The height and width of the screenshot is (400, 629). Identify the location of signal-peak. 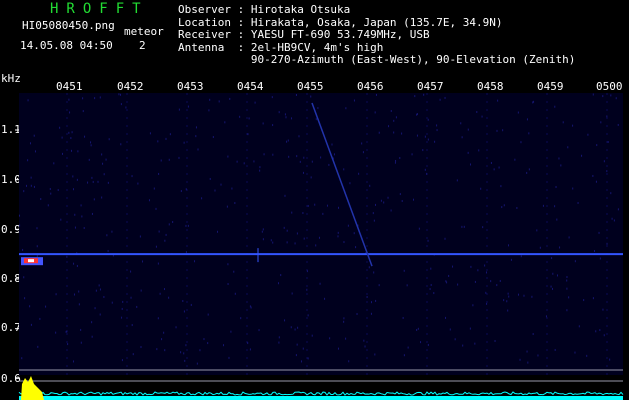
(32, 388).